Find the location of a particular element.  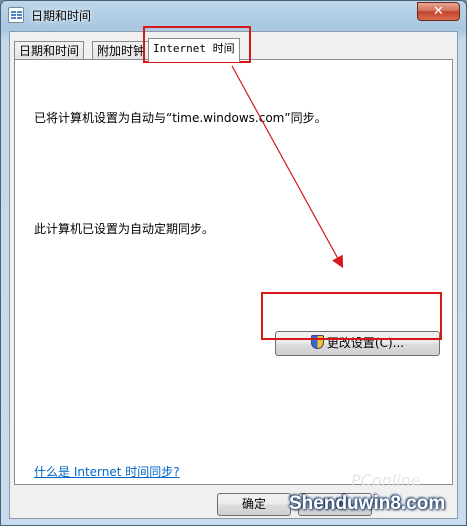

close-button: ✕ is located at coordinates (438, 11).